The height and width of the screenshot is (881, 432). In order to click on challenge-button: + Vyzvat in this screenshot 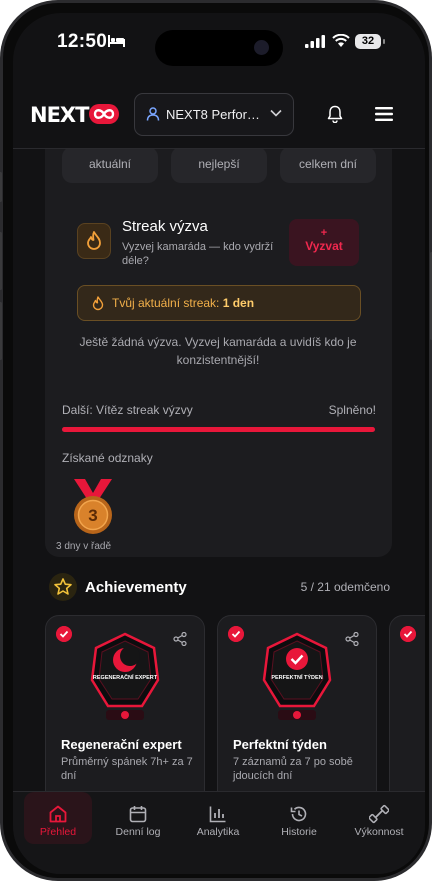, I will do `click(324, 242)`.